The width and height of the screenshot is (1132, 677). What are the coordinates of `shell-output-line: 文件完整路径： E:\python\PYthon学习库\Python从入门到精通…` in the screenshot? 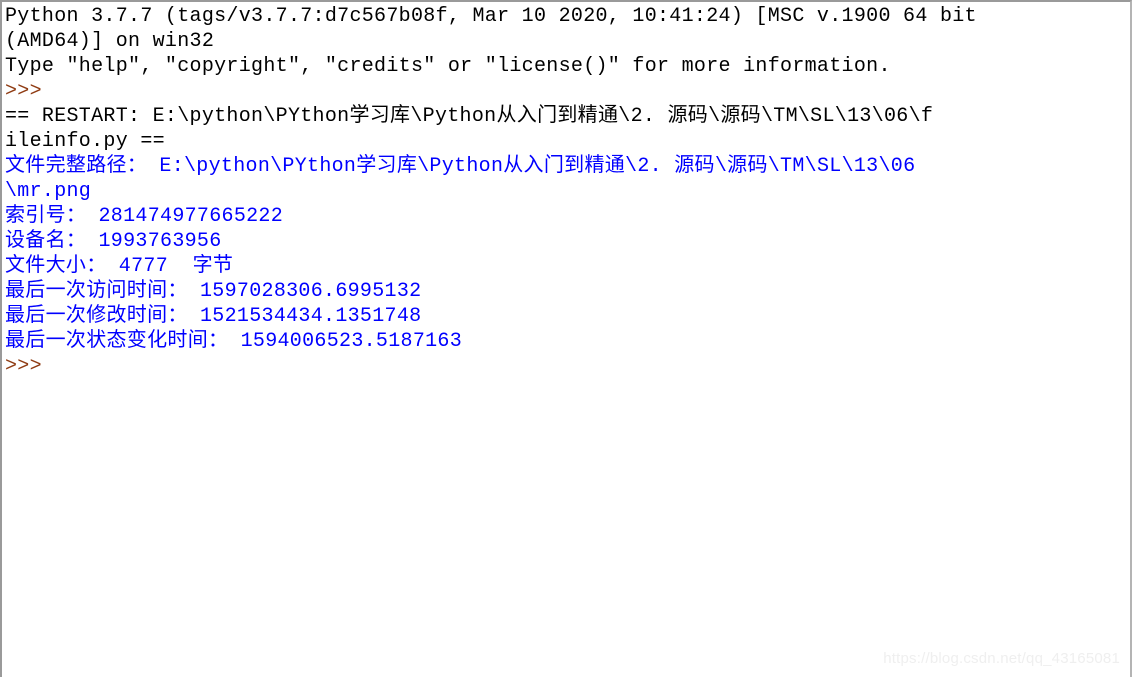 It's located at (460, 166).